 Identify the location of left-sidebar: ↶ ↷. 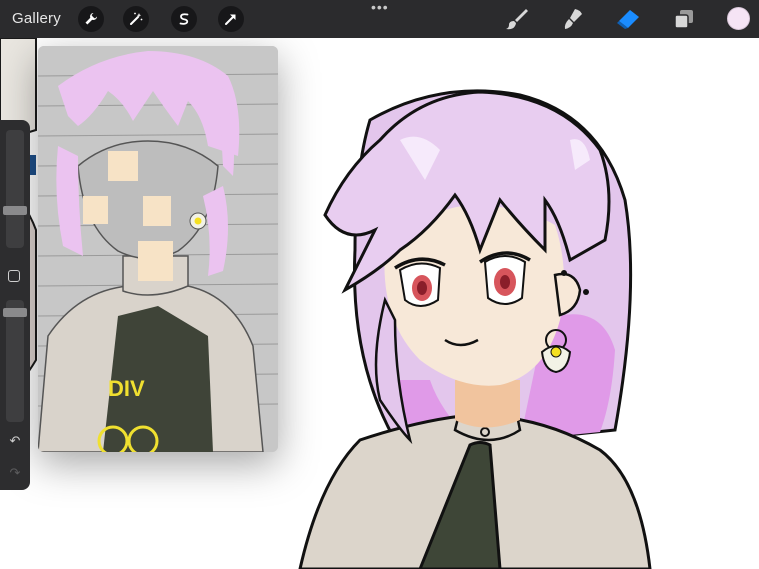
(15, 305).